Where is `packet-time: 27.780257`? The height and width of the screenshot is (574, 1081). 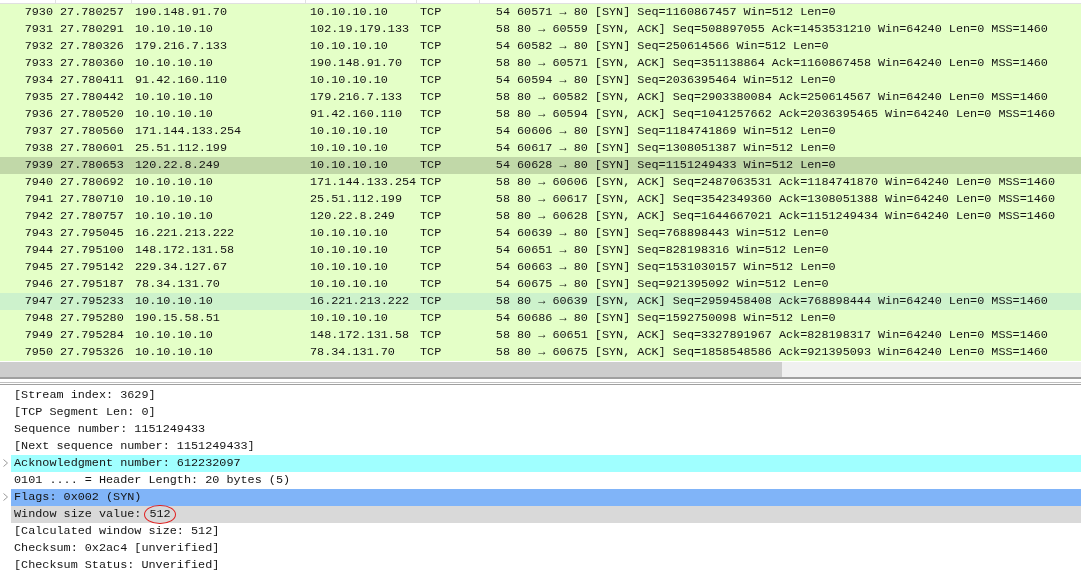 packet-time: 27.780257 is located at coordinates (92, 12).